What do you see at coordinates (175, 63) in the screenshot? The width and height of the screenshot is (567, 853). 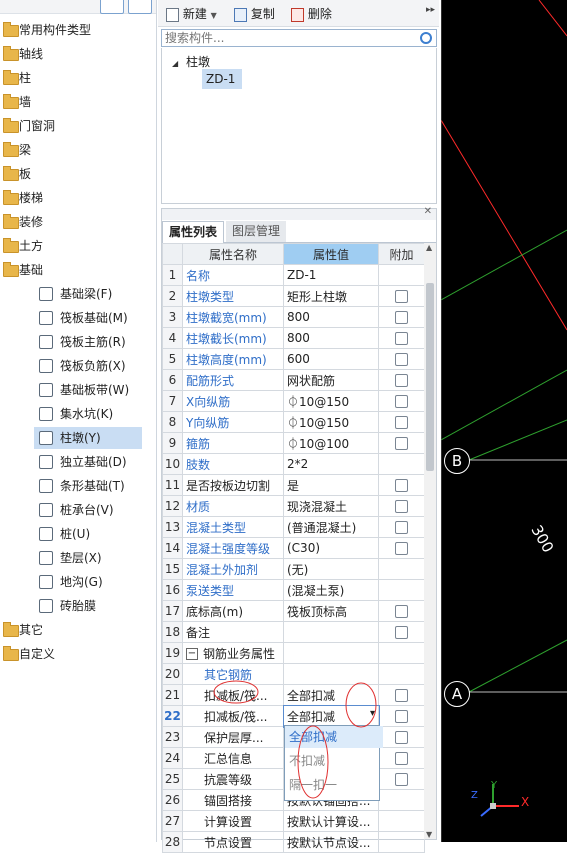 I see `collapse-triangle-icon: ◢` at bounding box center [175, 63].